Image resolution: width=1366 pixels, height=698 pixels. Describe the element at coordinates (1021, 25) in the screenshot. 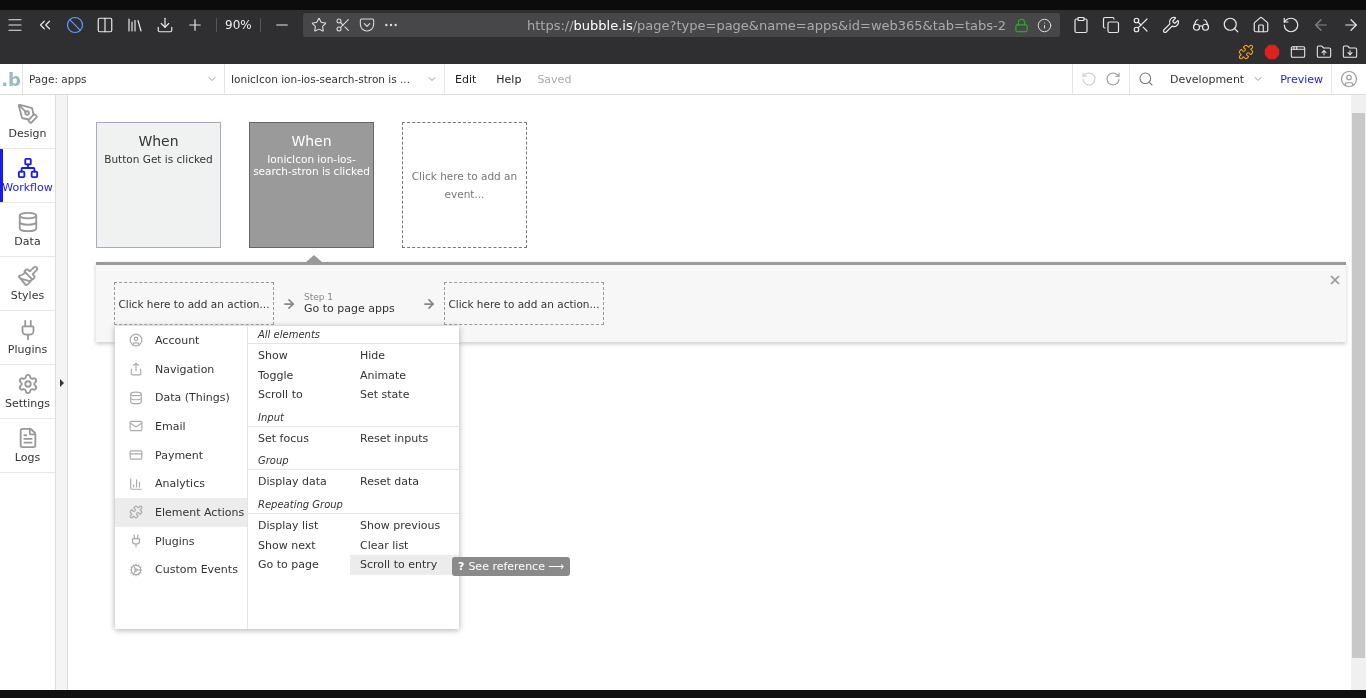

I see `lock-icon` at that location.